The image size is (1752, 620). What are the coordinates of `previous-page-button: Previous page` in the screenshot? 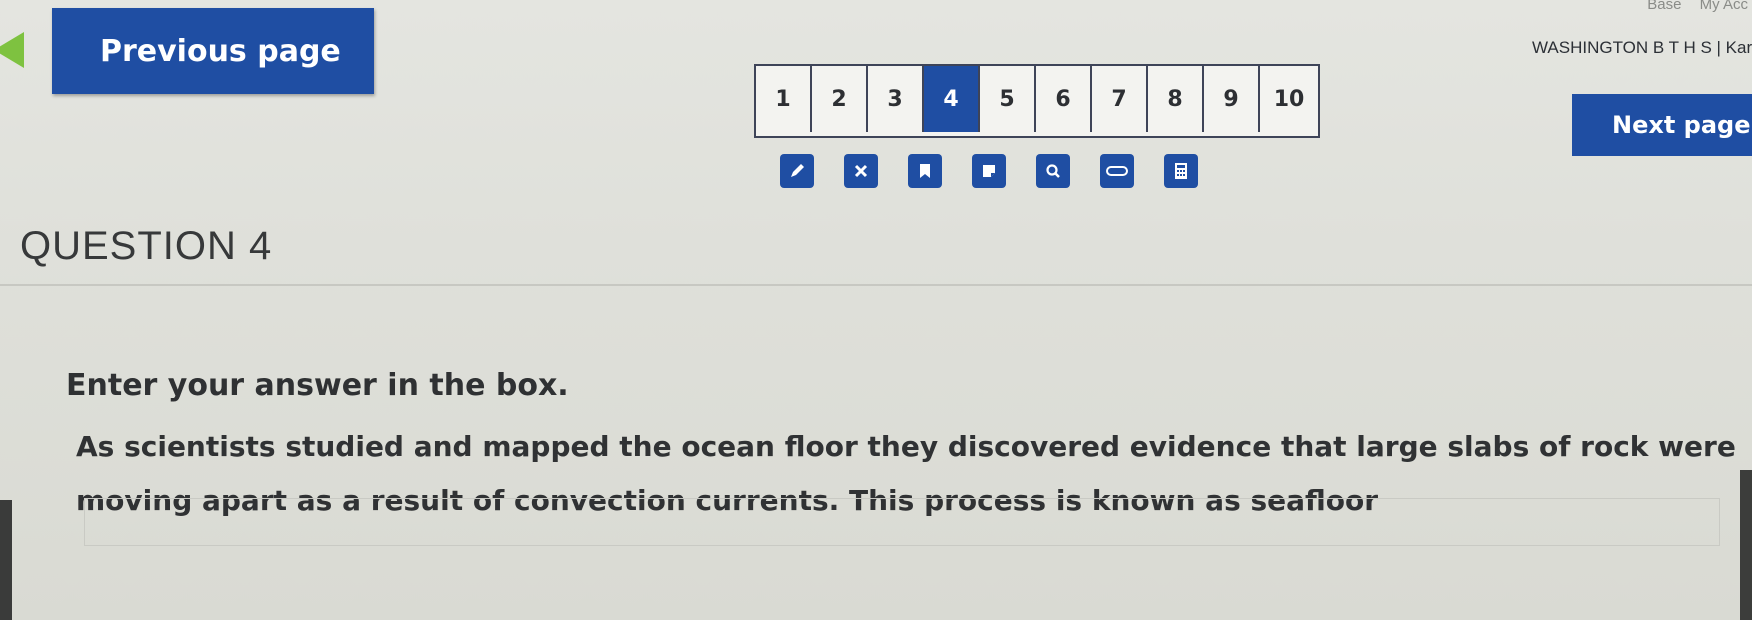 It's located at (213, 51).